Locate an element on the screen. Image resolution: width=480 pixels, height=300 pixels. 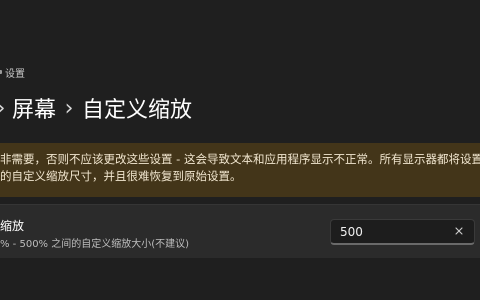
app-icon is located at coordinates (1, 72).